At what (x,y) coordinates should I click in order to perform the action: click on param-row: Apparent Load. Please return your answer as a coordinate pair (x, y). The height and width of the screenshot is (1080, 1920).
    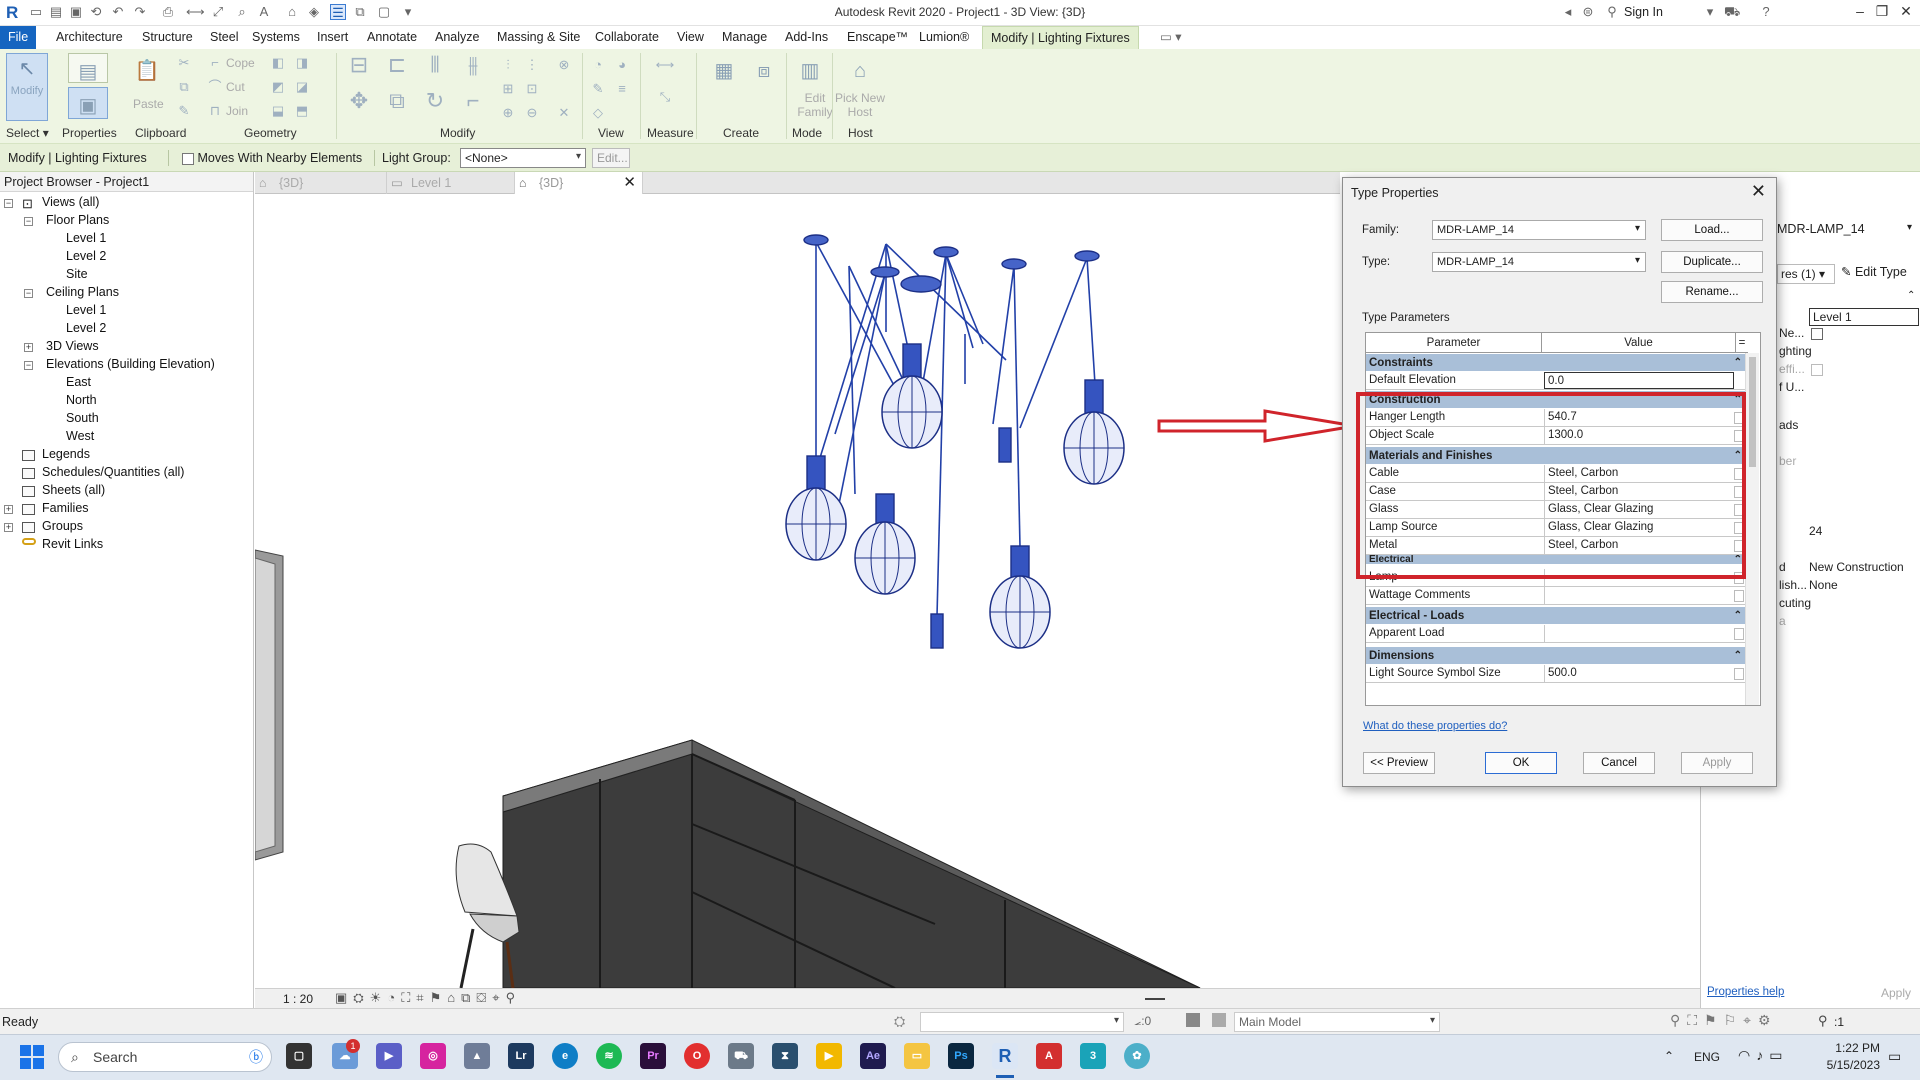
    Looking at the image, I should click on (1556, 634).